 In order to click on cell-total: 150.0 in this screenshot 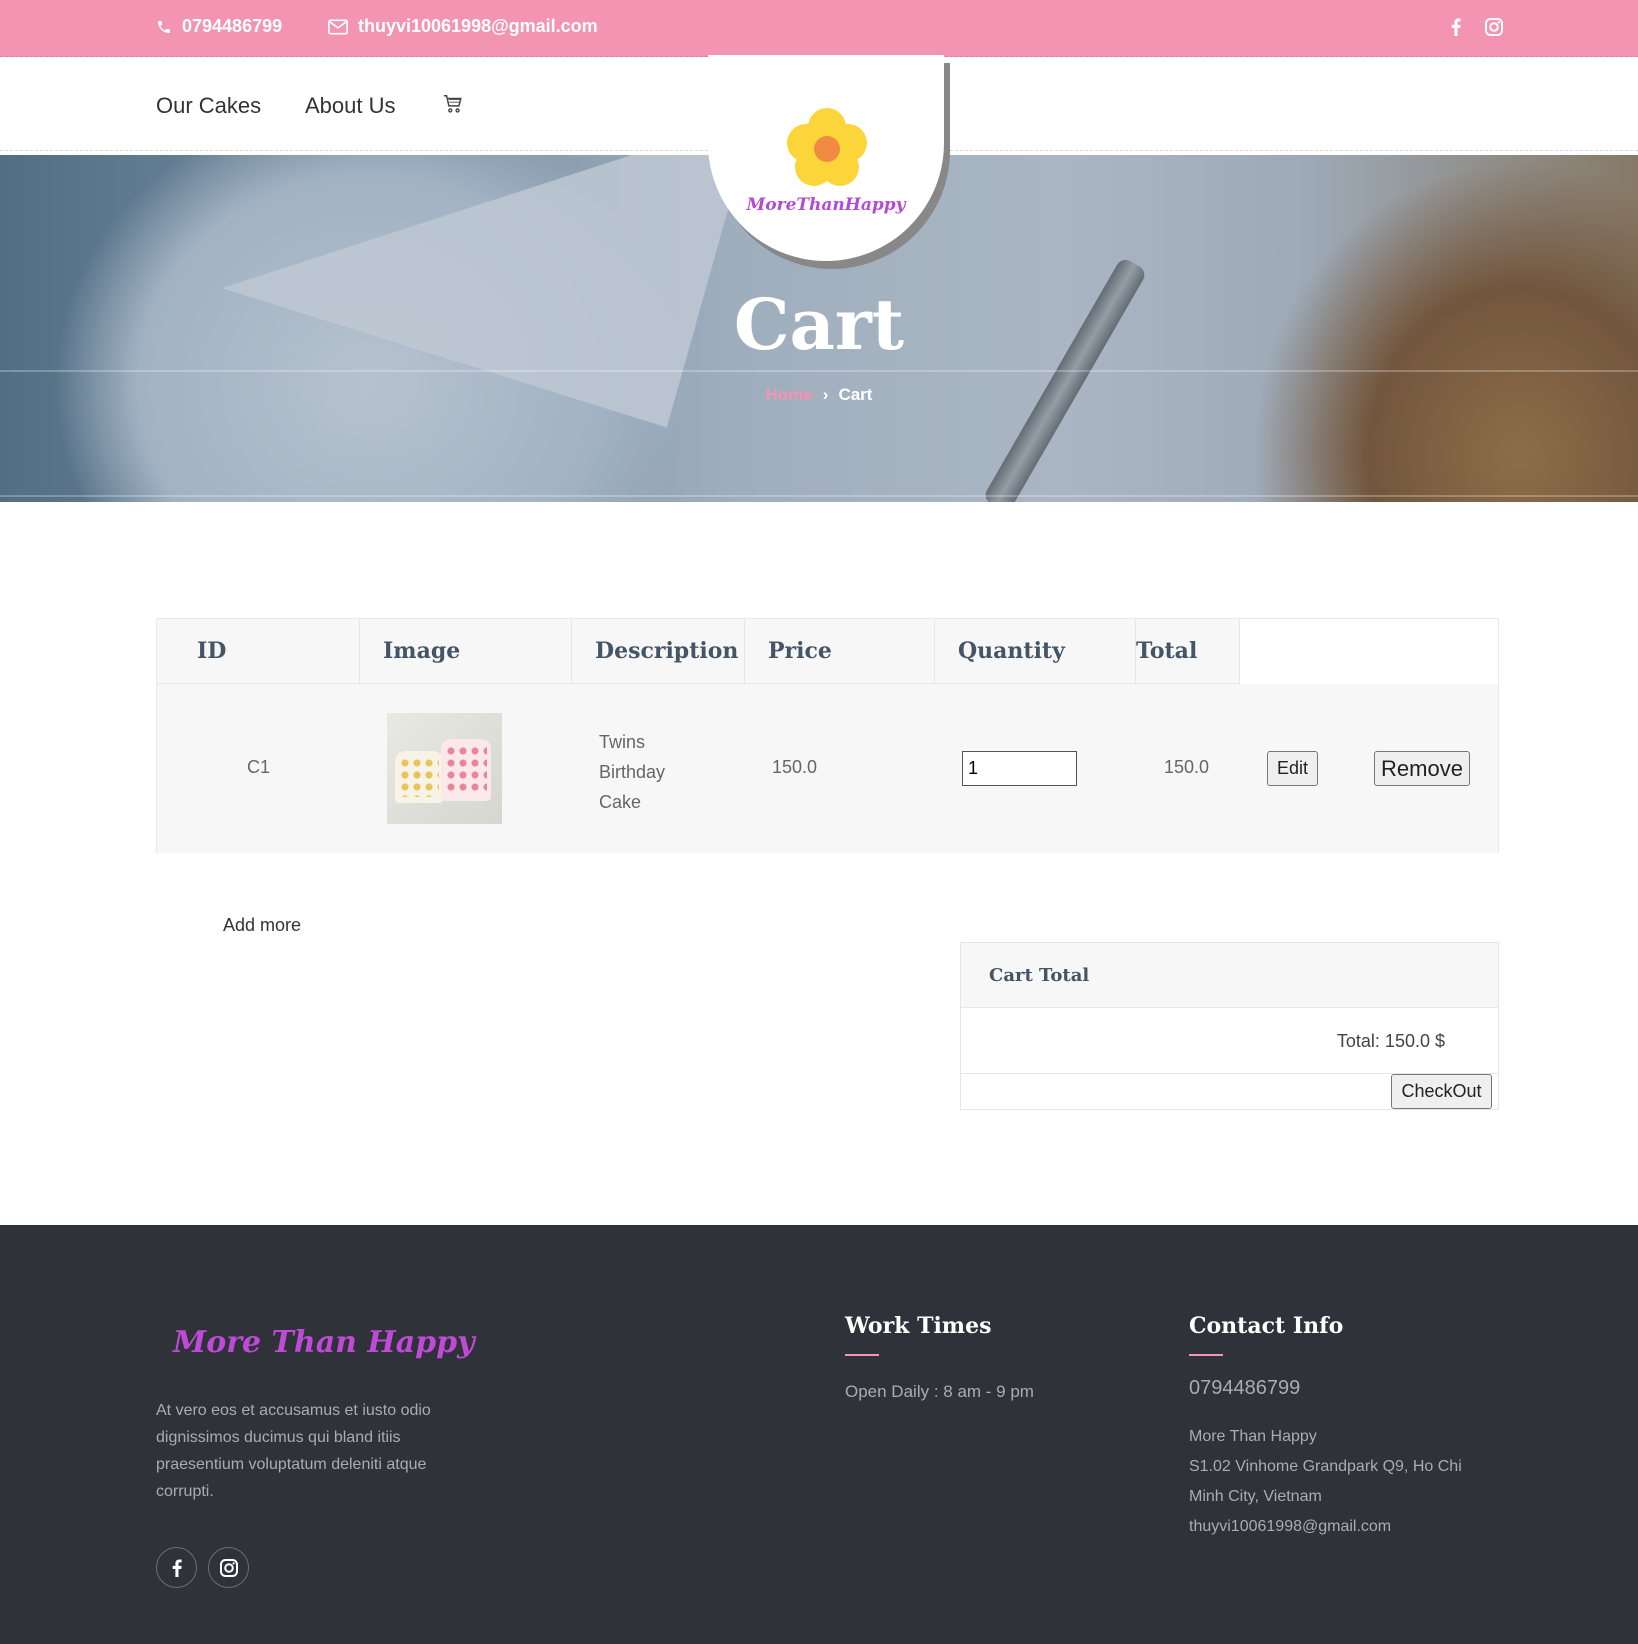, I will do `click(1187, 767)`.